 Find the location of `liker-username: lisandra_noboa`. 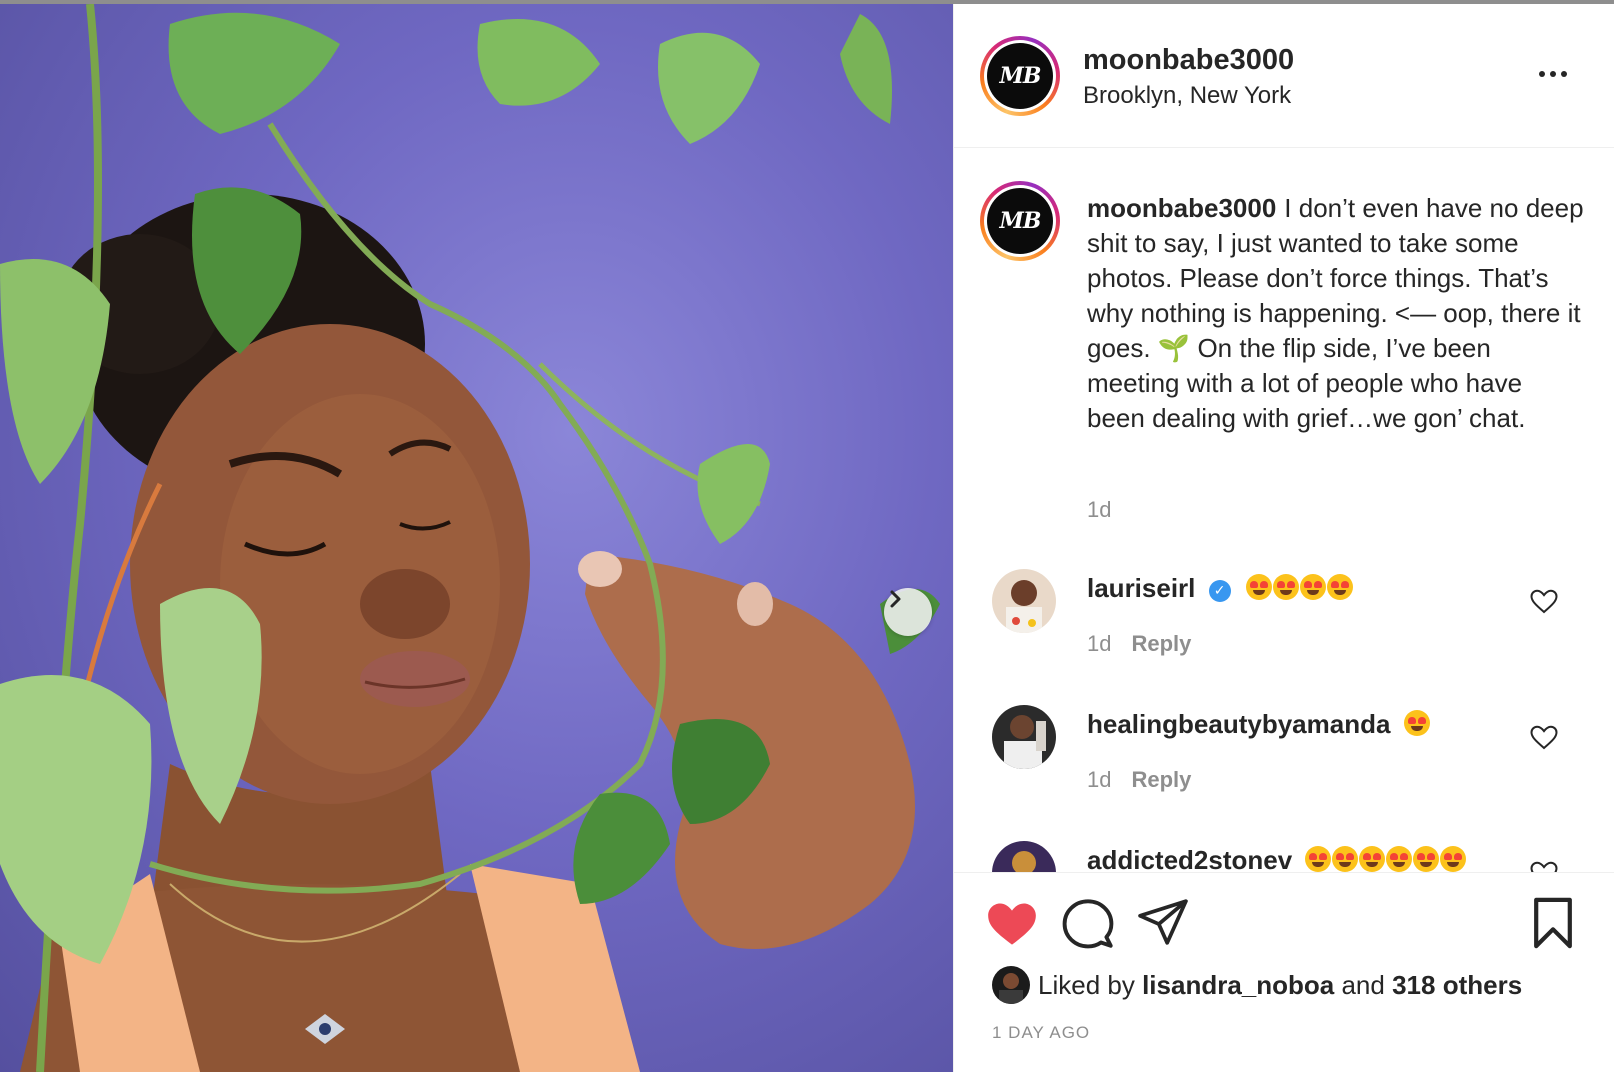

liker-username: lisandra_noboa is located at coordinates (1238, 985).